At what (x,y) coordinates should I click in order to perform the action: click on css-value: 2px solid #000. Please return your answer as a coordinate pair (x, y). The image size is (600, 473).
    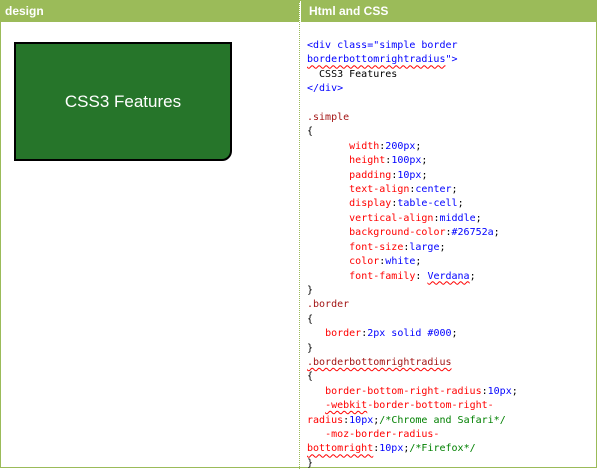
    Looking at the image, I should click on (409, 334).